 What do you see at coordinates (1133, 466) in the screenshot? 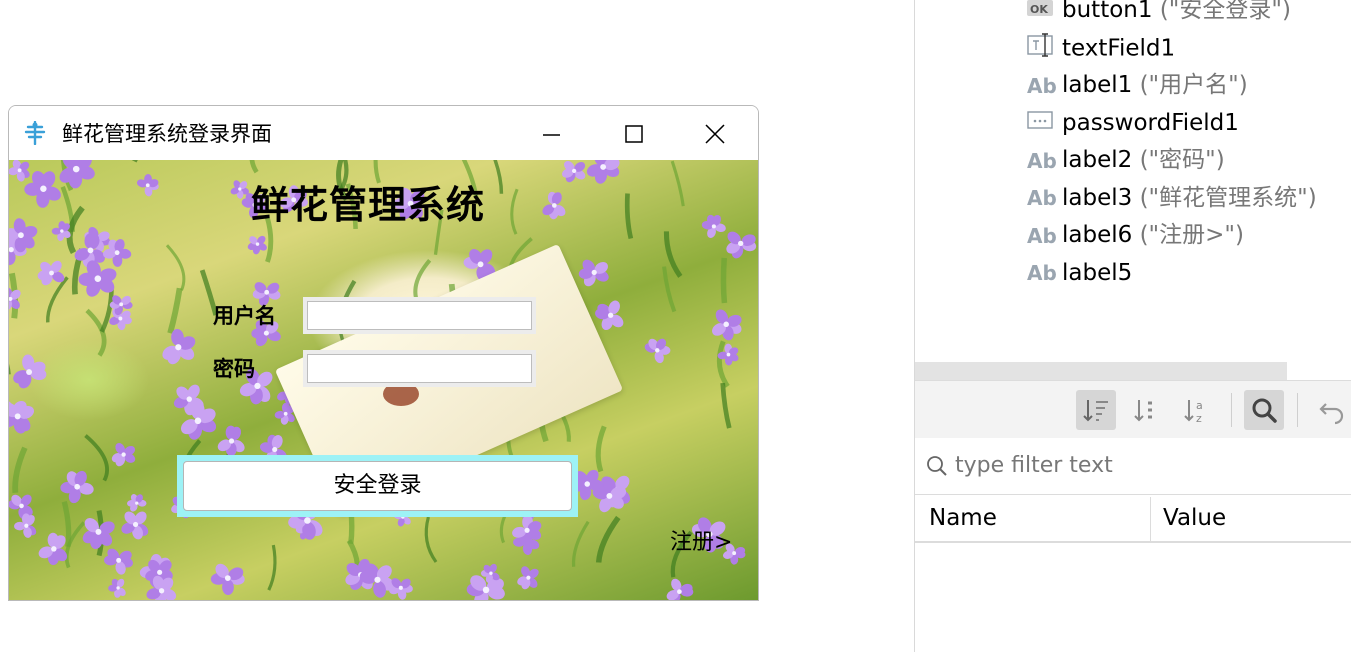
I see `property-filter: type filter text` at bounding box center [1133, 466].